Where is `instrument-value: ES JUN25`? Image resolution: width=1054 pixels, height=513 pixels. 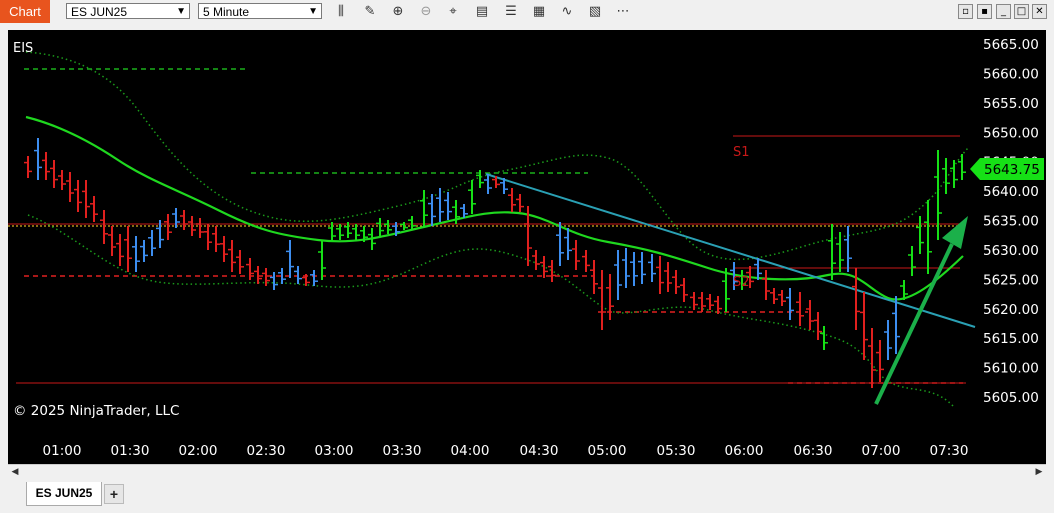 instrument-value: ES JUN25 is located at coordinates (99, 12).